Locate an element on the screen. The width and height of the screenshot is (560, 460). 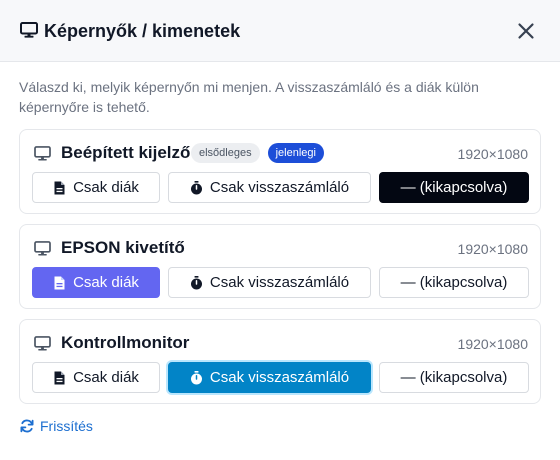
display-name: EPSON kivetítő is located at coordinates (123, 247).